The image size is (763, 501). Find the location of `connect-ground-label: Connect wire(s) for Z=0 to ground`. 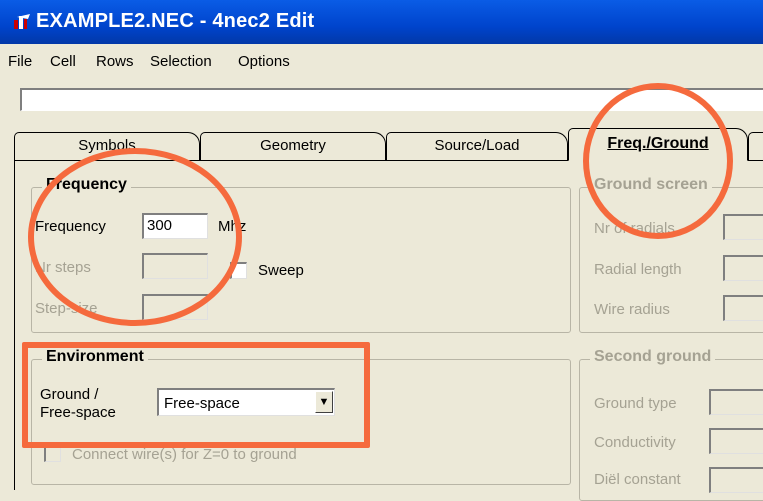

connect-ground-label: Connect wire(s) for Z=0 to ground is located at coordinates (184, 454).